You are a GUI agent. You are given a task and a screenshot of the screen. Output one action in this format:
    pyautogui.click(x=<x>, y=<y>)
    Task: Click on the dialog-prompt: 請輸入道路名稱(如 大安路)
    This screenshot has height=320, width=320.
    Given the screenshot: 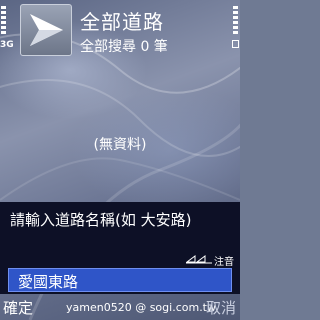 What is the action you would take?
    pyautogui.click(x=101, y=220)
    